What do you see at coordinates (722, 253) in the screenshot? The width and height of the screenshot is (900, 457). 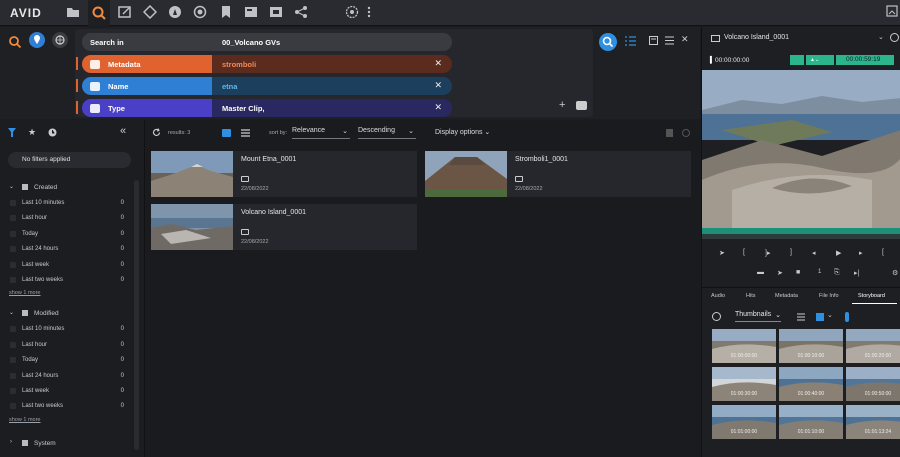 I see `mark-clip-icon: ➤` at bounding box center [722, 253].